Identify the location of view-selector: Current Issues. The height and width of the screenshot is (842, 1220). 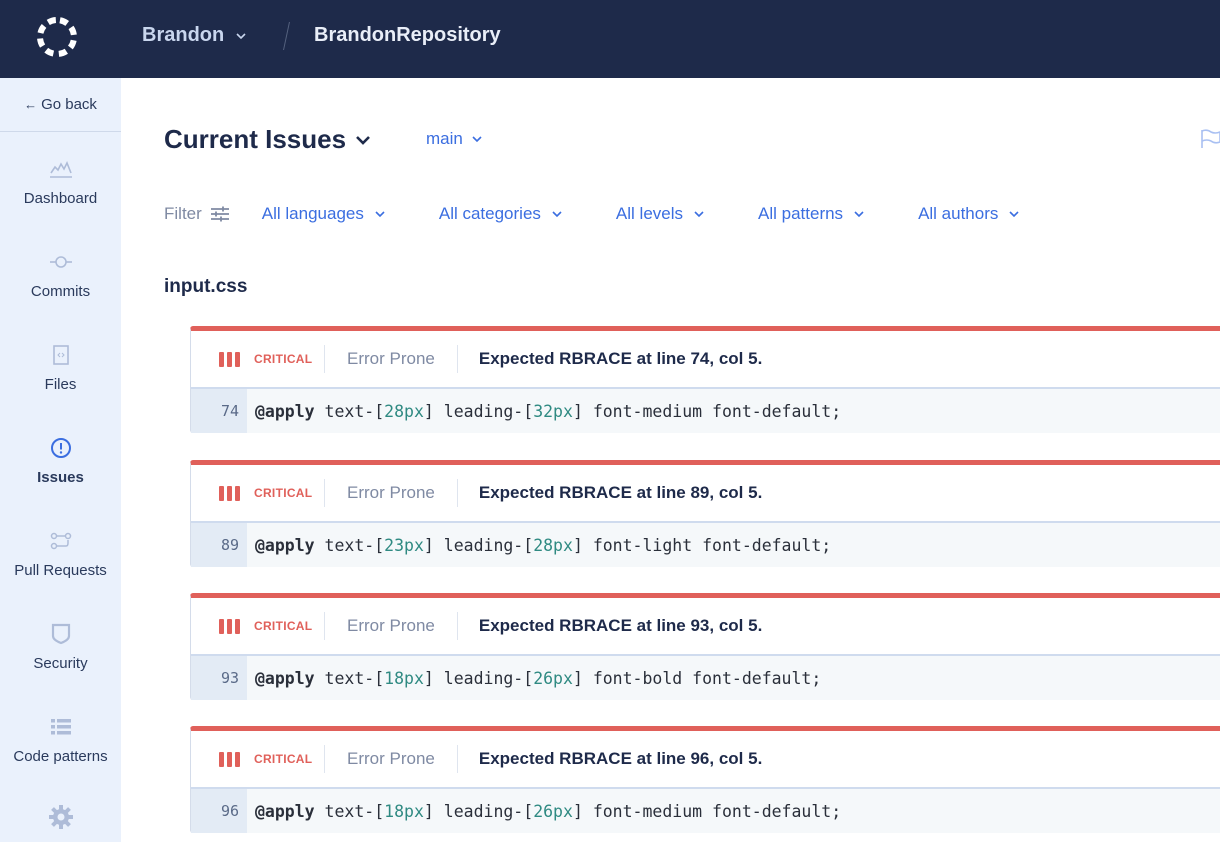
(268, 139).